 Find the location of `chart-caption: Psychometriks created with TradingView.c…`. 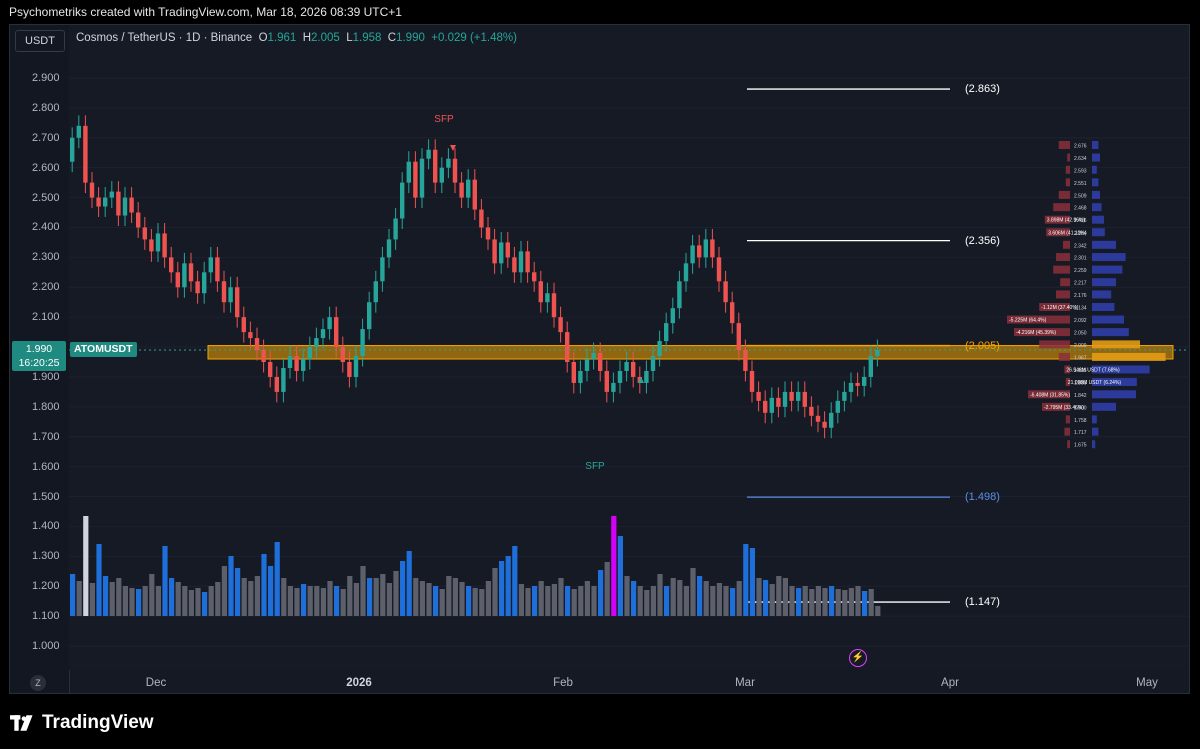

chart-caption: Psychometriks created with TradingView.c… is located at coordinates (600, 12).